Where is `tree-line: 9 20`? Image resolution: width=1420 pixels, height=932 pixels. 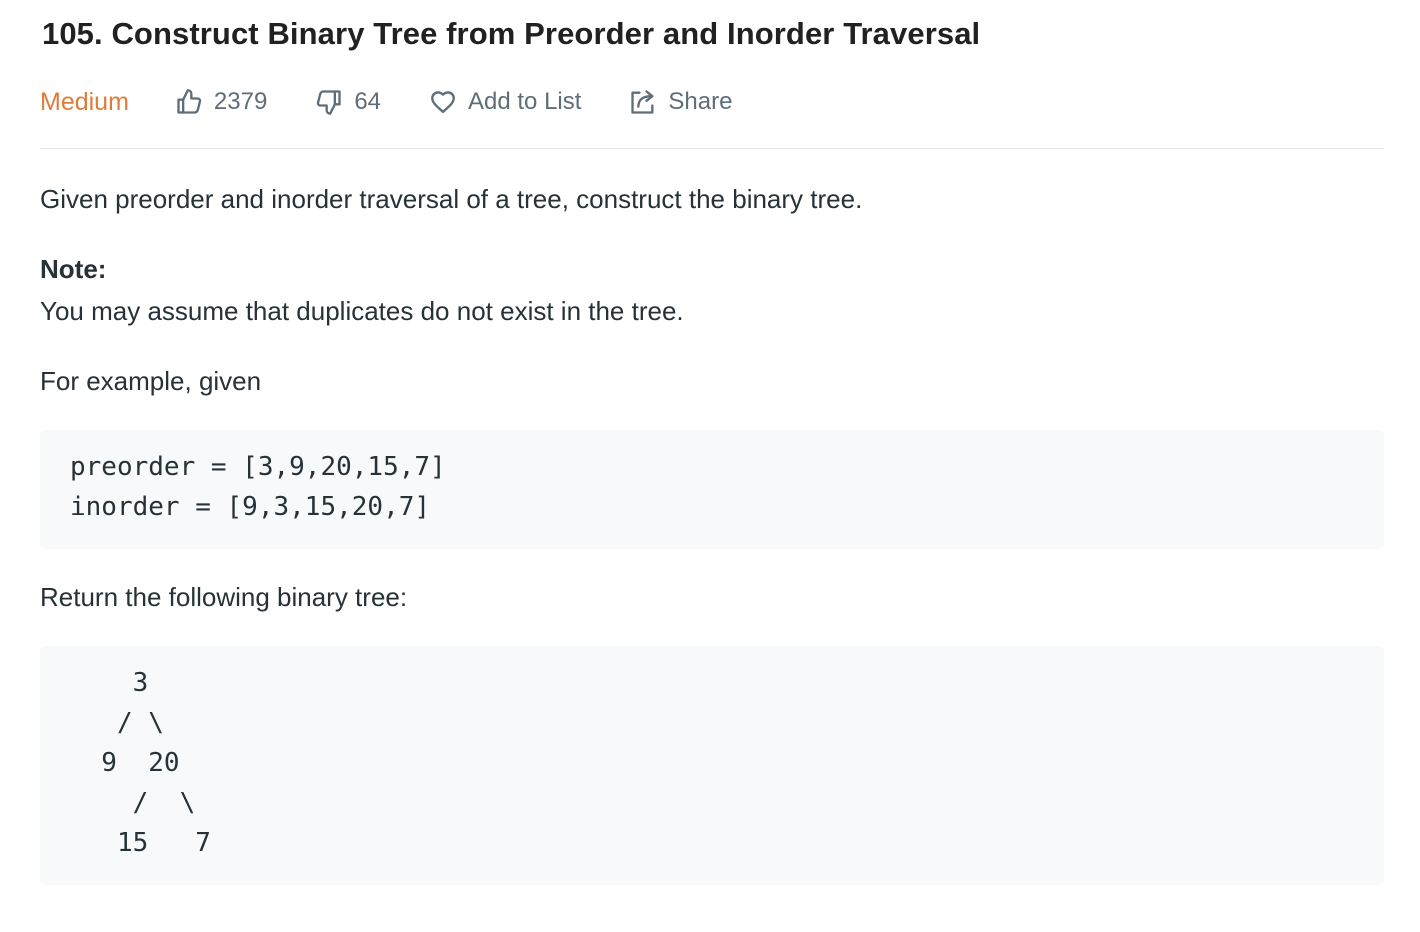 tree-line: 9 20 is located at coordinates (125, 763).